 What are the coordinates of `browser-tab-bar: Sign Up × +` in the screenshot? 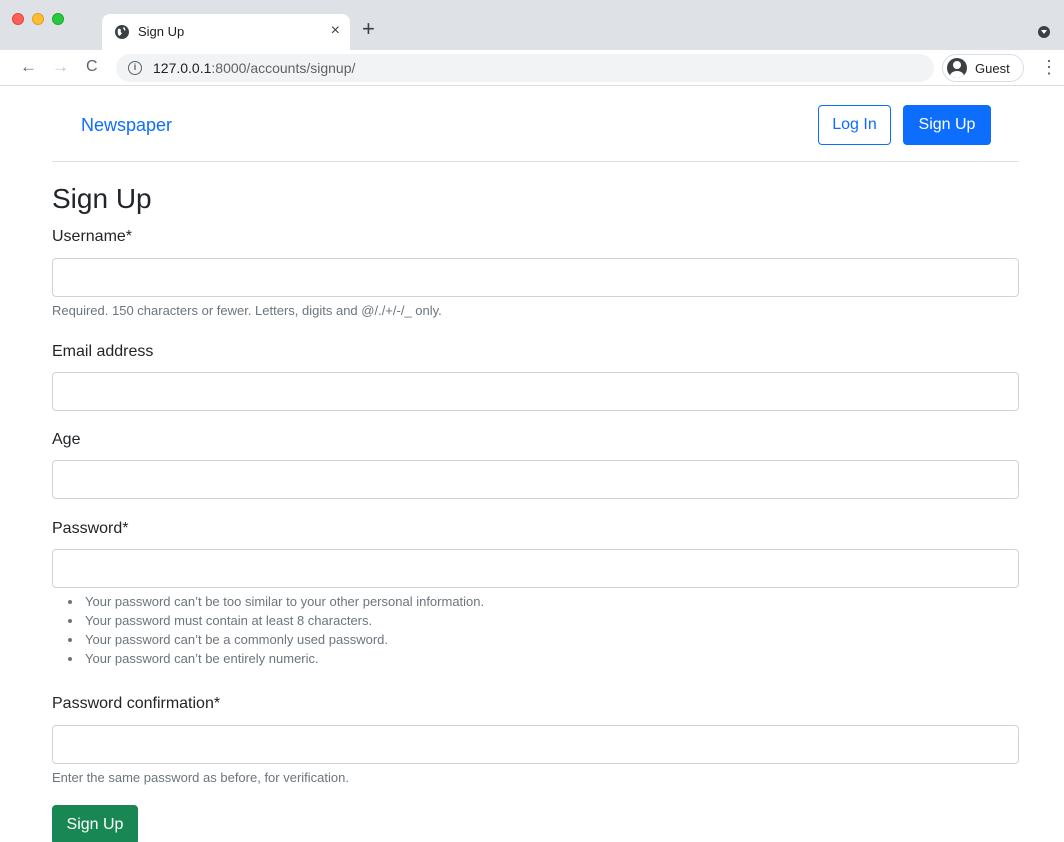 It's located at (532, 25).